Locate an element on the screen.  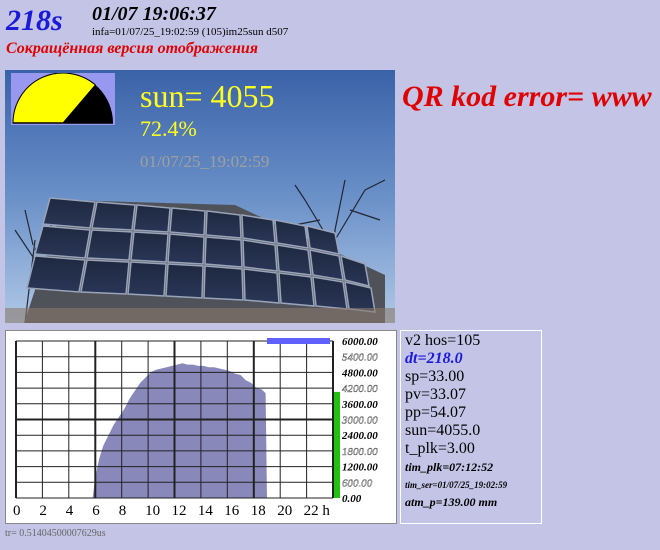
top-marker-bar is located at coordinates (298, 341).